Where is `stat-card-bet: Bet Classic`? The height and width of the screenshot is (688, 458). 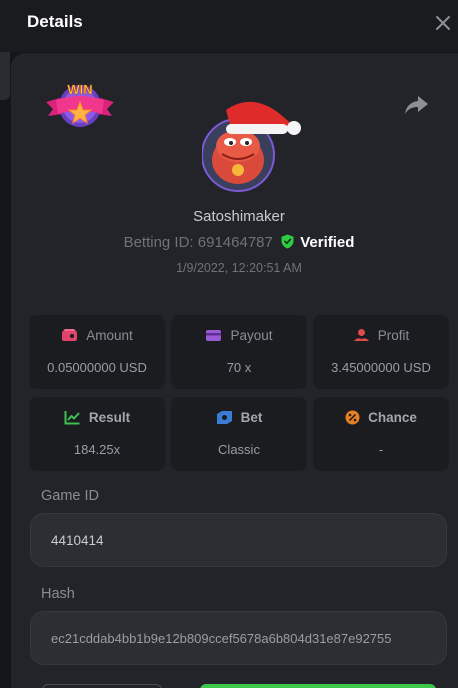 stat-card-bet: Bet Classic is located at coordinates (239, 434).